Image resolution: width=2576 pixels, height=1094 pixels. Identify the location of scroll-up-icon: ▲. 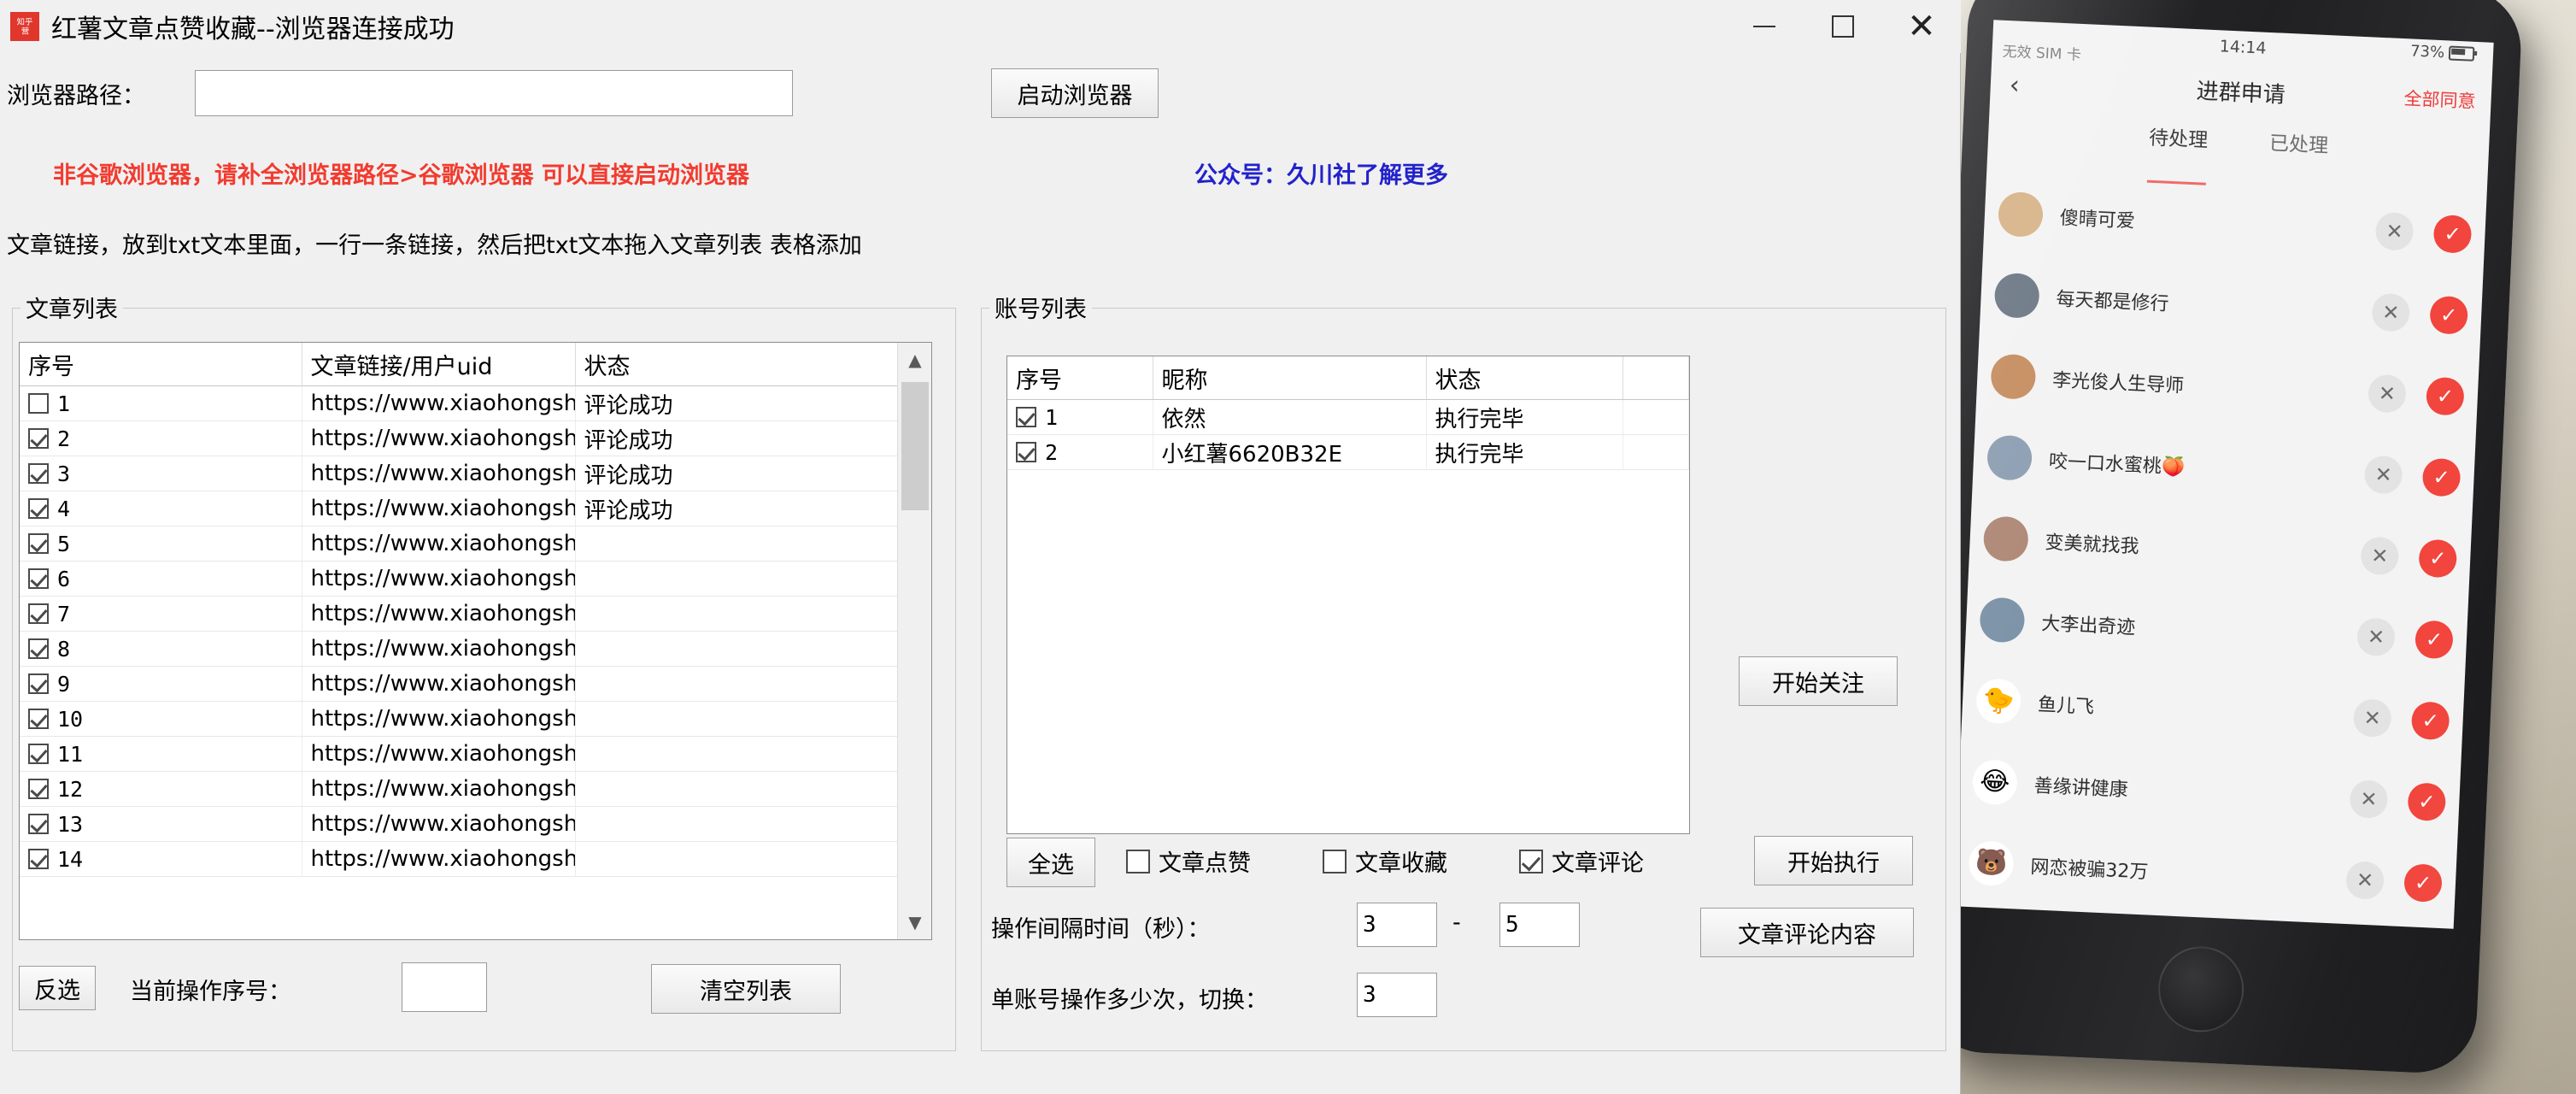
(915, 360).